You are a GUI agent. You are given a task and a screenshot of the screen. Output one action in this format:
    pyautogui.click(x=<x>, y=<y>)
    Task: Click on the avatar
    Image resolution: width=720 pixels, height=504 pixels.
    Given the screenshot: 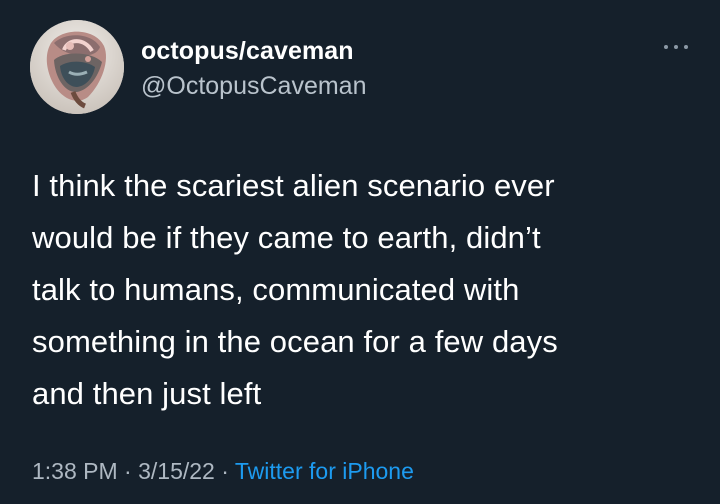 What is the action you would take?
    pyautogui.click(x=77, y=67)
    